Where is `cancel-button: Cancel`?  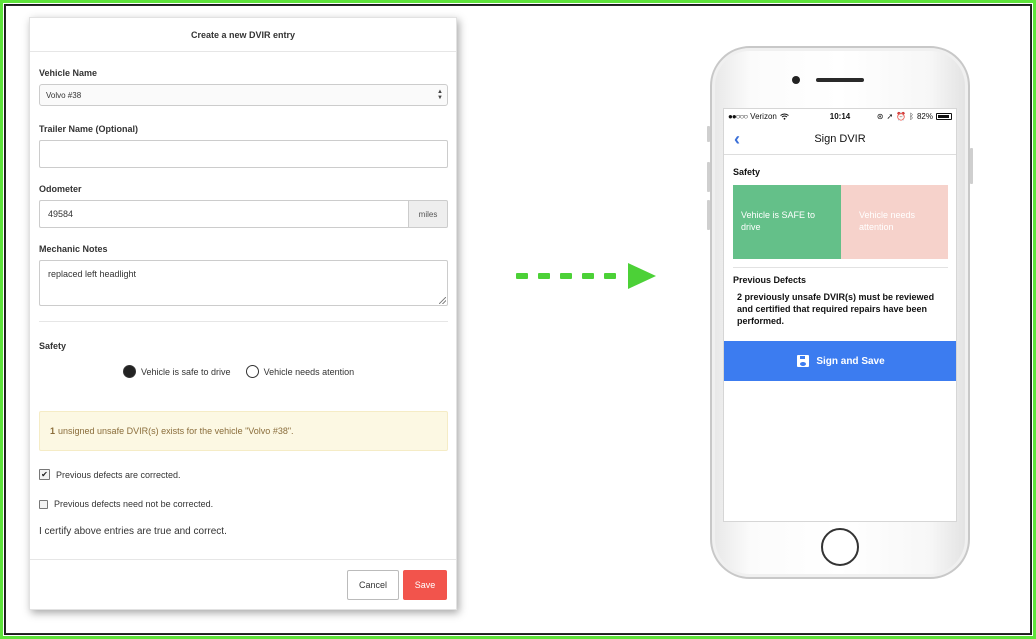
cancel-button: Cancel is located at coordinates (373, 585).